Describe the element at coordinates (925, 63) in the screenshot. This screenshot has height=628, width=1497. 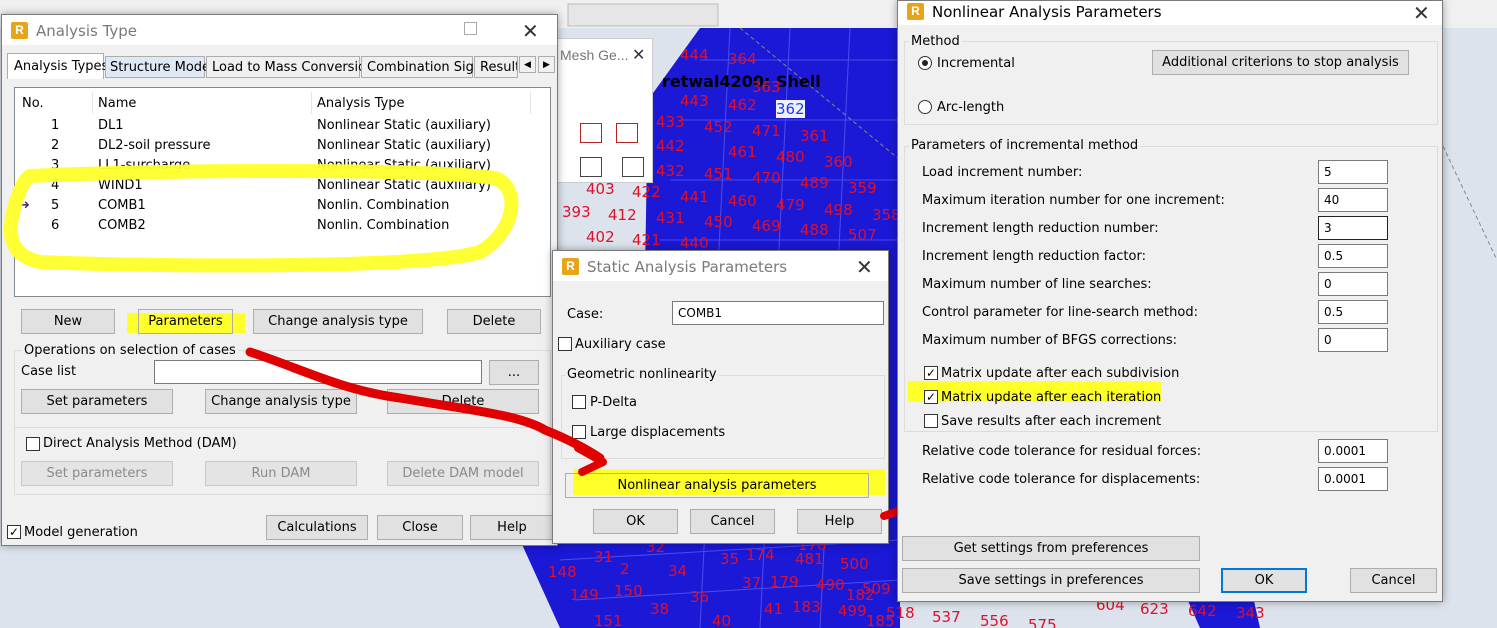
I see `incremental-radio` at that location.